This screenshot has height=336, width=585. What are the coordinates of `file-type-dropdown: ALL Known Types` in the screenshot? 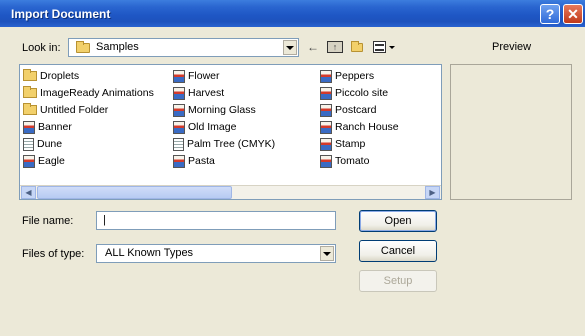 It's located at (216, 253).